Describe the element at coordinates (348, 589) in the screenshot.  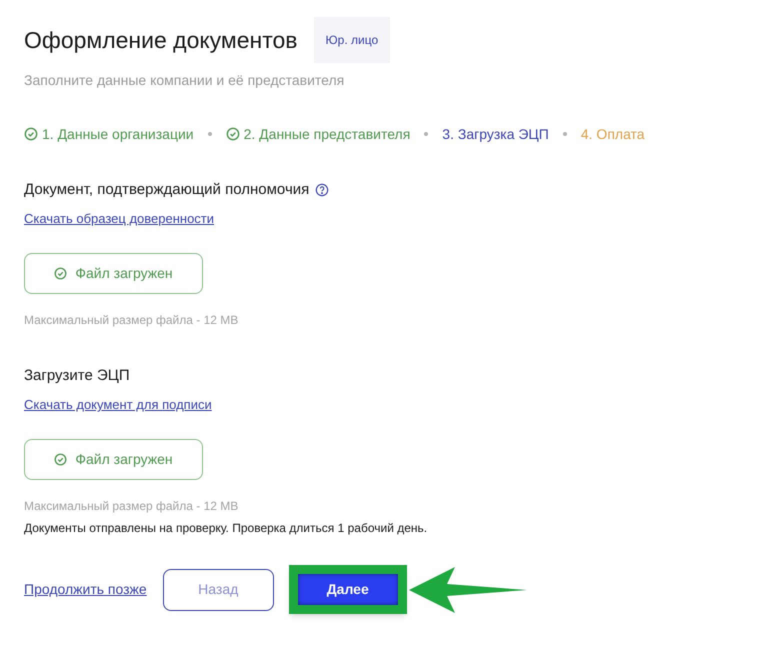
I see `next-button: Далее` at that location.